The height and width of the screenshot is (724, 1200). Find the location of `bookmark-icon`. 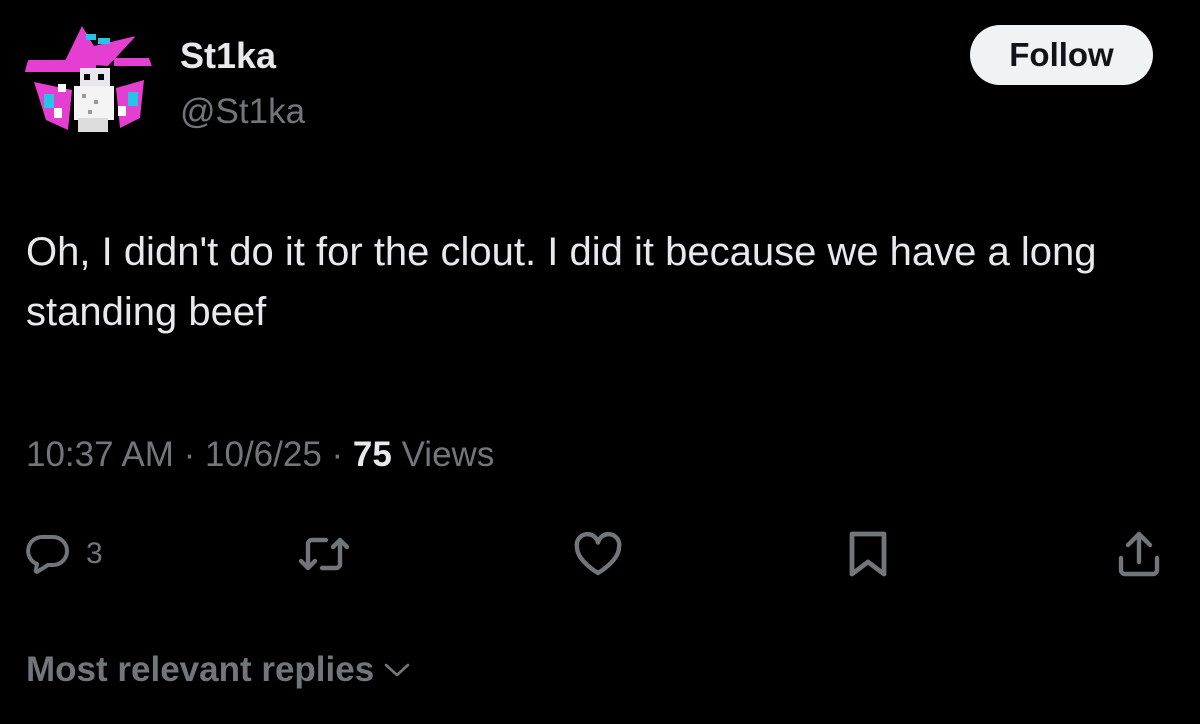

bookmark-icon is located at coordinates (868, 554).